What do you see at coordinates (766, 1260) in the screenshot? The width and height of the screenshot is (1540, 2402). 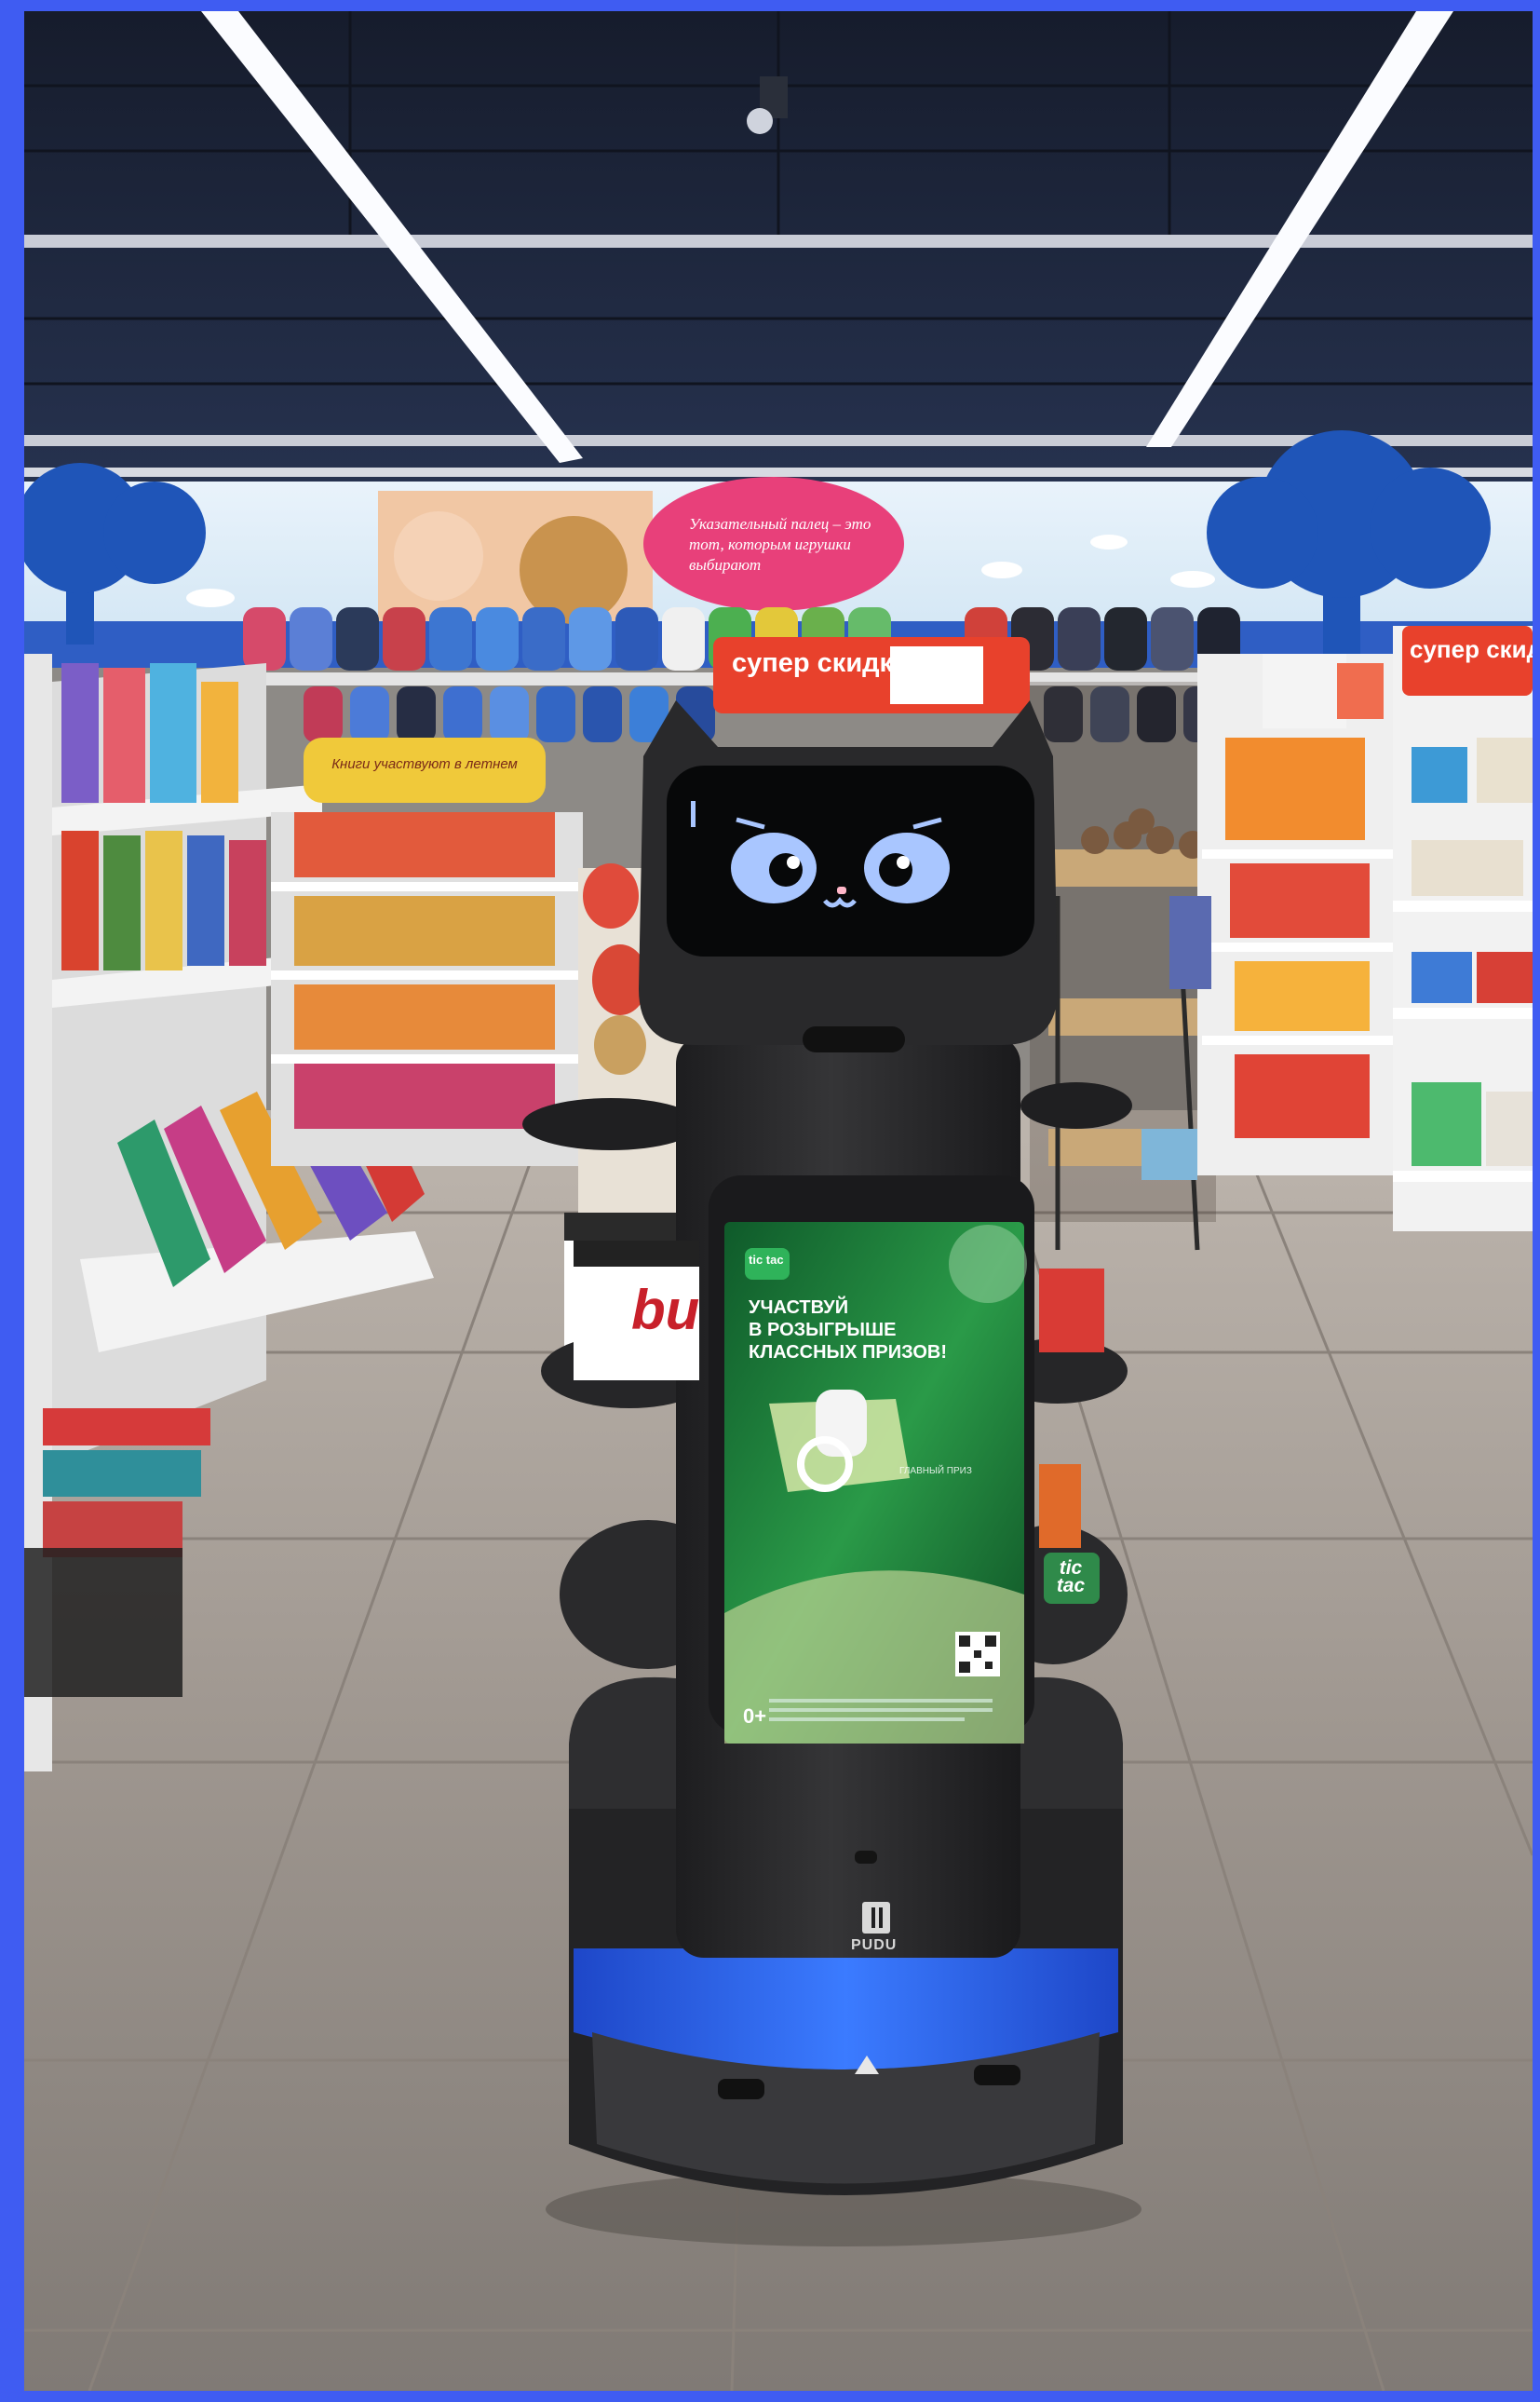 I see `promo-logo: tic tac` at bounding box center [766, 1260].